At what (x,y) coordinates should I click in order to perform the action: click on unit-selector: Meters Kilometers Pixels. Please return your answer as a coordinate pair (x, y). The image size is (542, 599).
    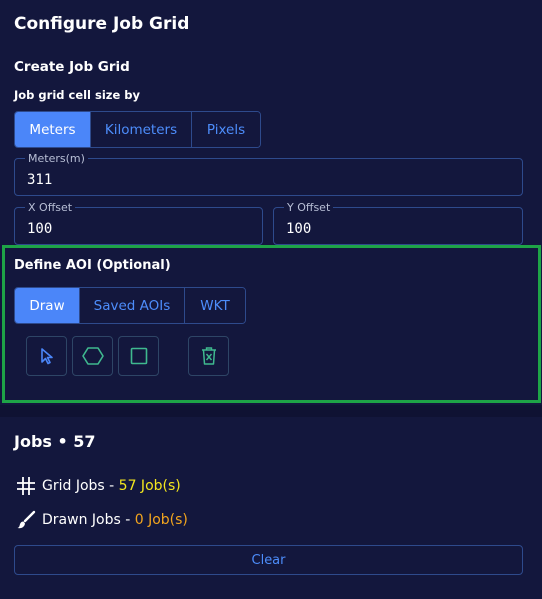
    Looking at the image, I should click on (137, 129).